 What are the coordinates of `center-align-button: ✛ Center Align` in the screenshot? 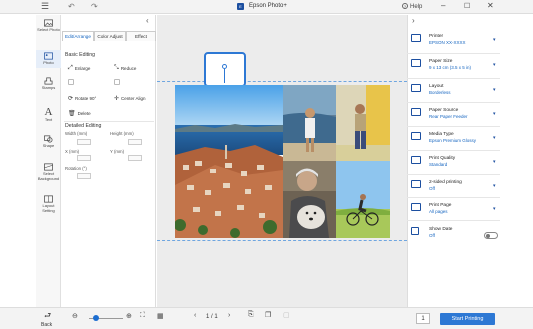 It's located at (130, 98).